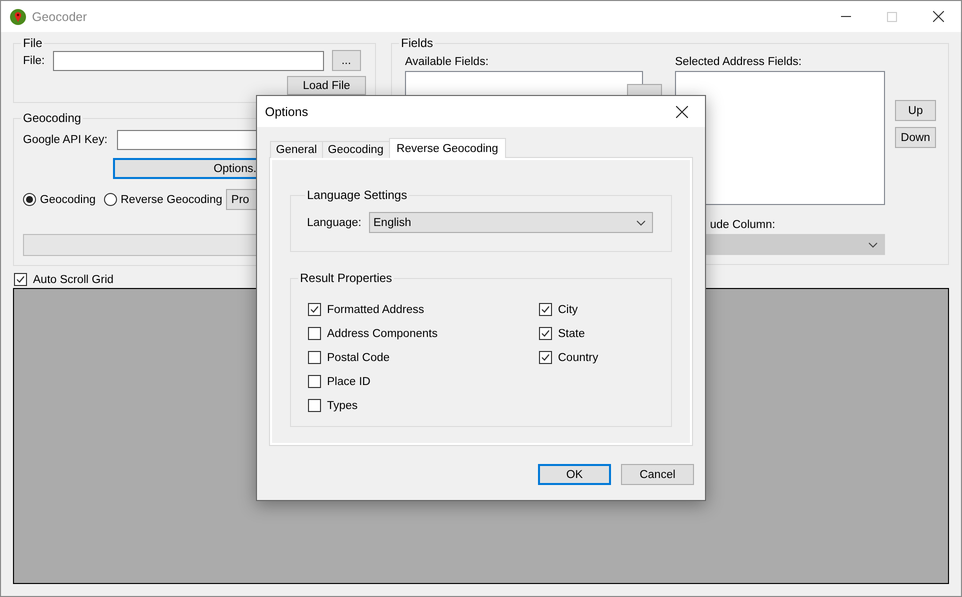  I want to click on file-label: File:, so click(34, 60).